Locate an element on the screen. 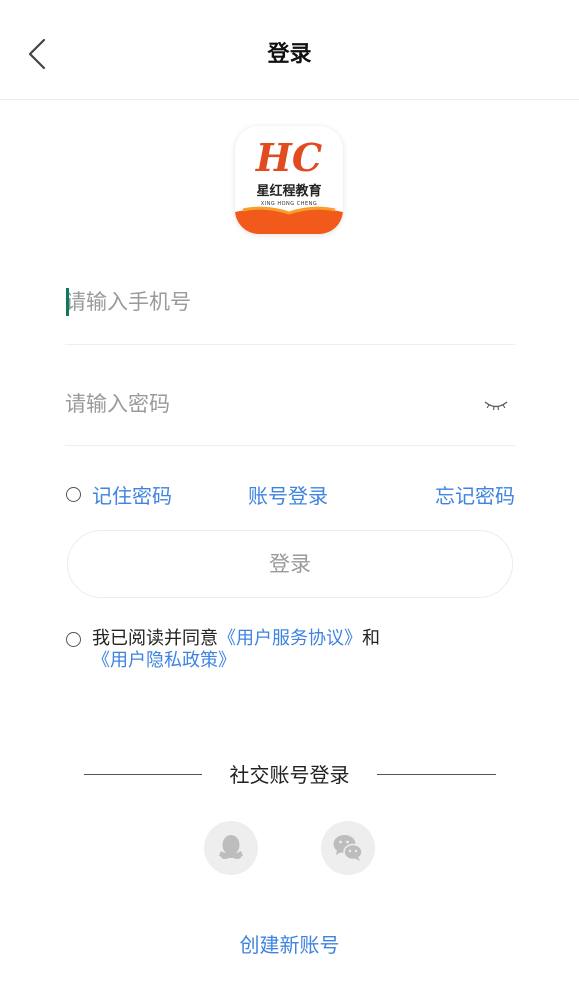  create-account-link: 创建新账号 is located at coordinates (290, 945).